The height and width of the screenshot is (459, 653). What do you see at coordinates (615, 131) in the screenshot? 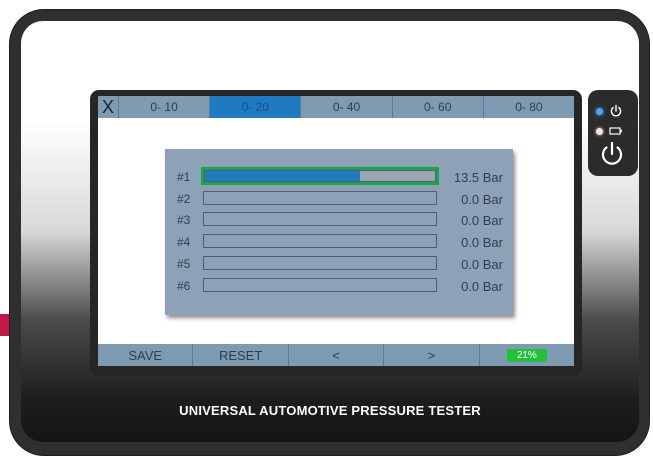
I see `battery-icon` at bounding box center [615, 131].